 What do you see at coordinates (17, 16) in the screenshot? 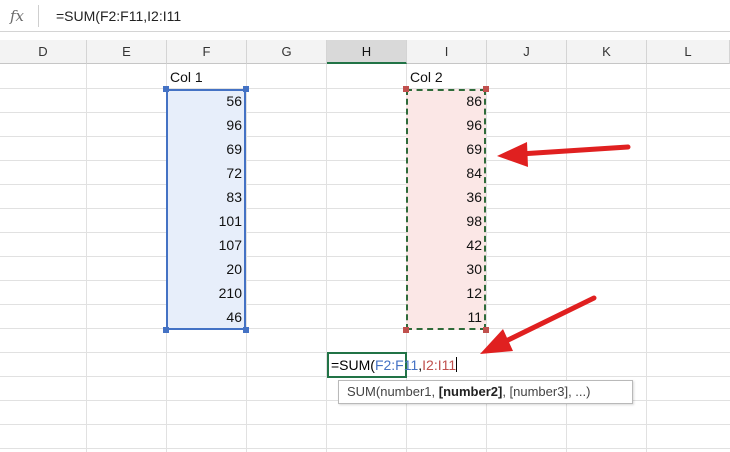
I see `fx-icon: fx` at bounding box center [17, 16].